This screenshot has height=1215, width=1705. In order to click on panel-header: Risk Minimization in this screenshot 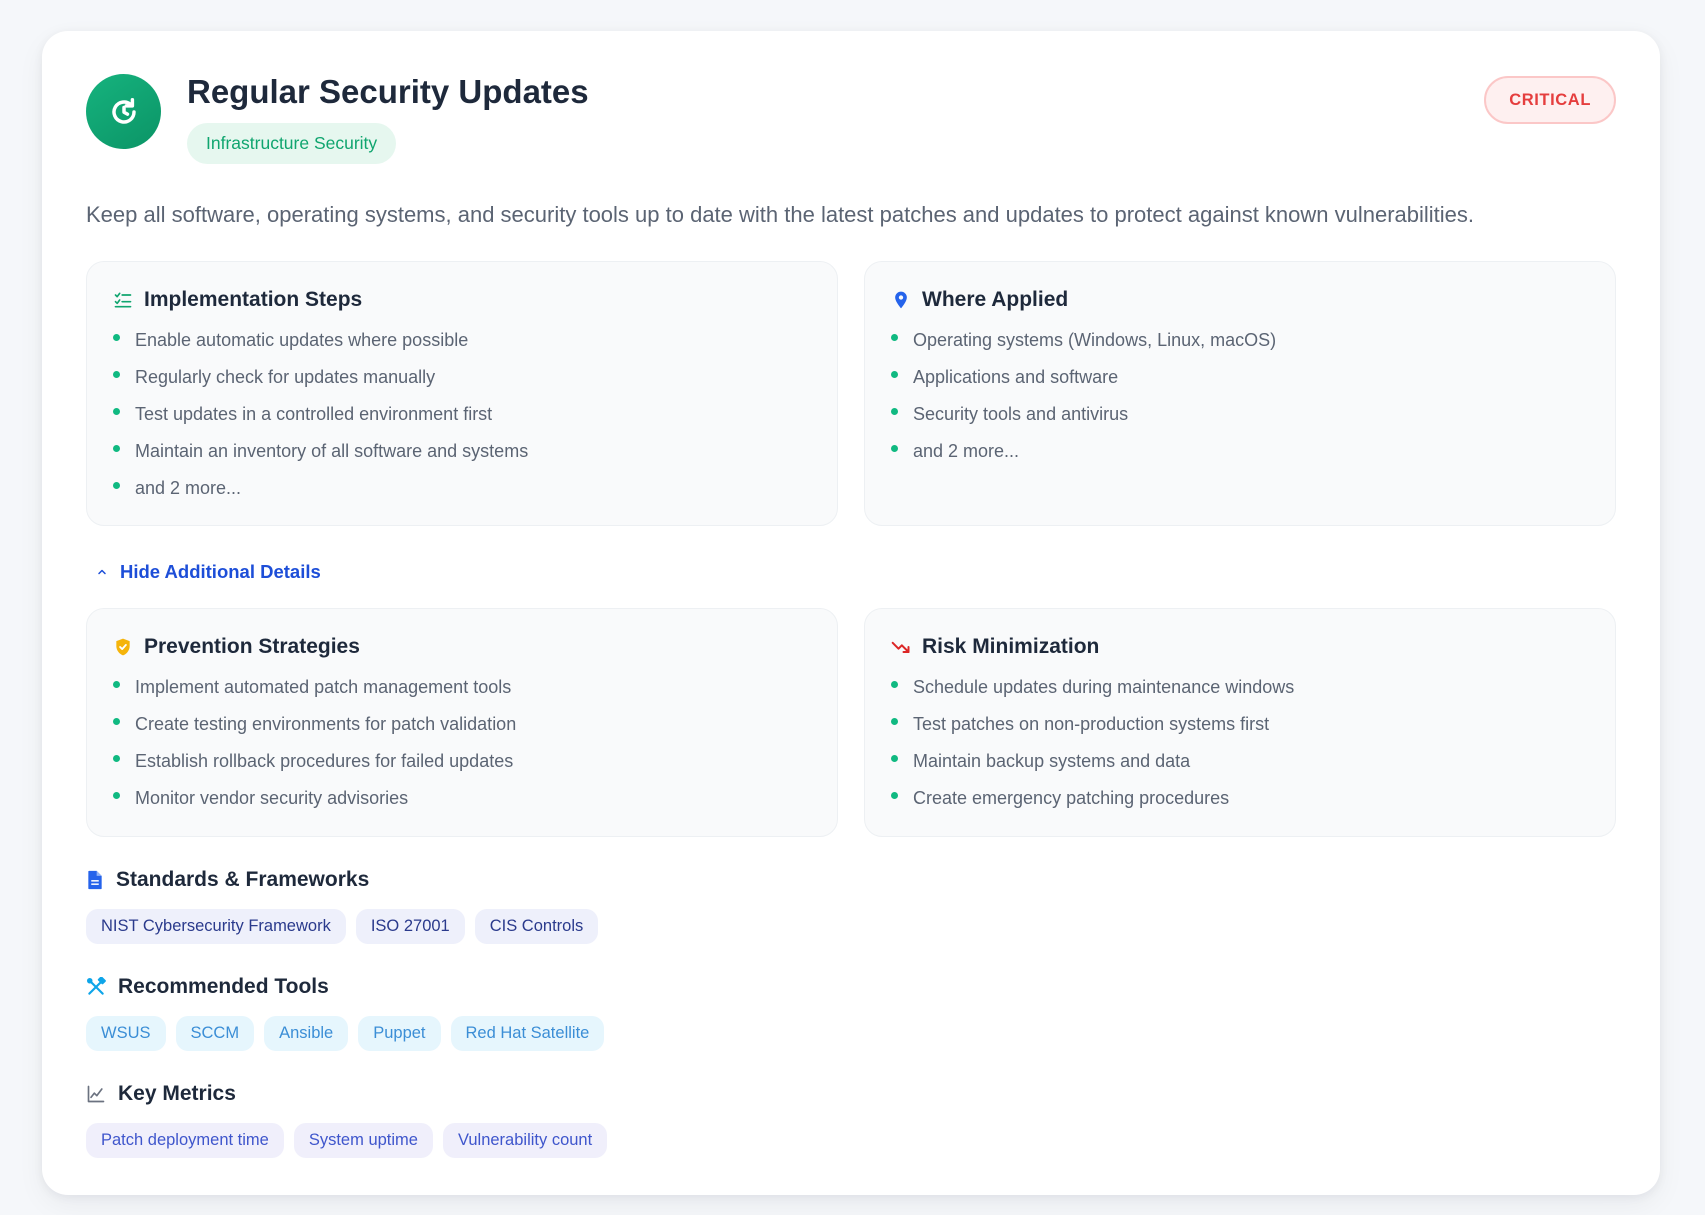, I will do `click(1240, 647)`.